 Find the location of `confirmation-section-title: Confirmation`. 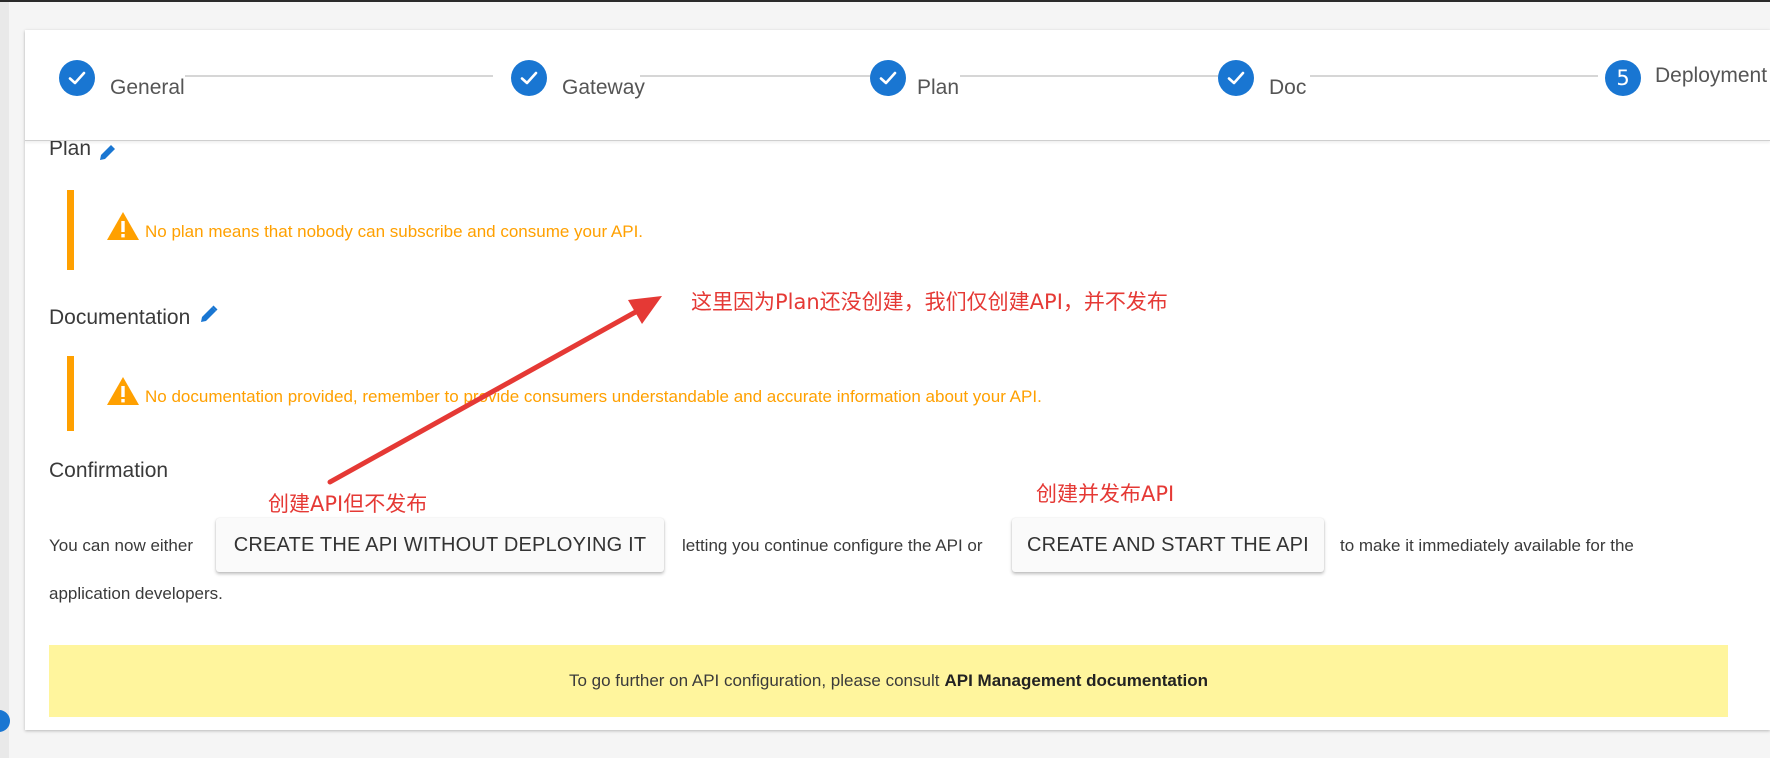

confirmation-section-title: Confirmation is located at coordinates (109, 470).